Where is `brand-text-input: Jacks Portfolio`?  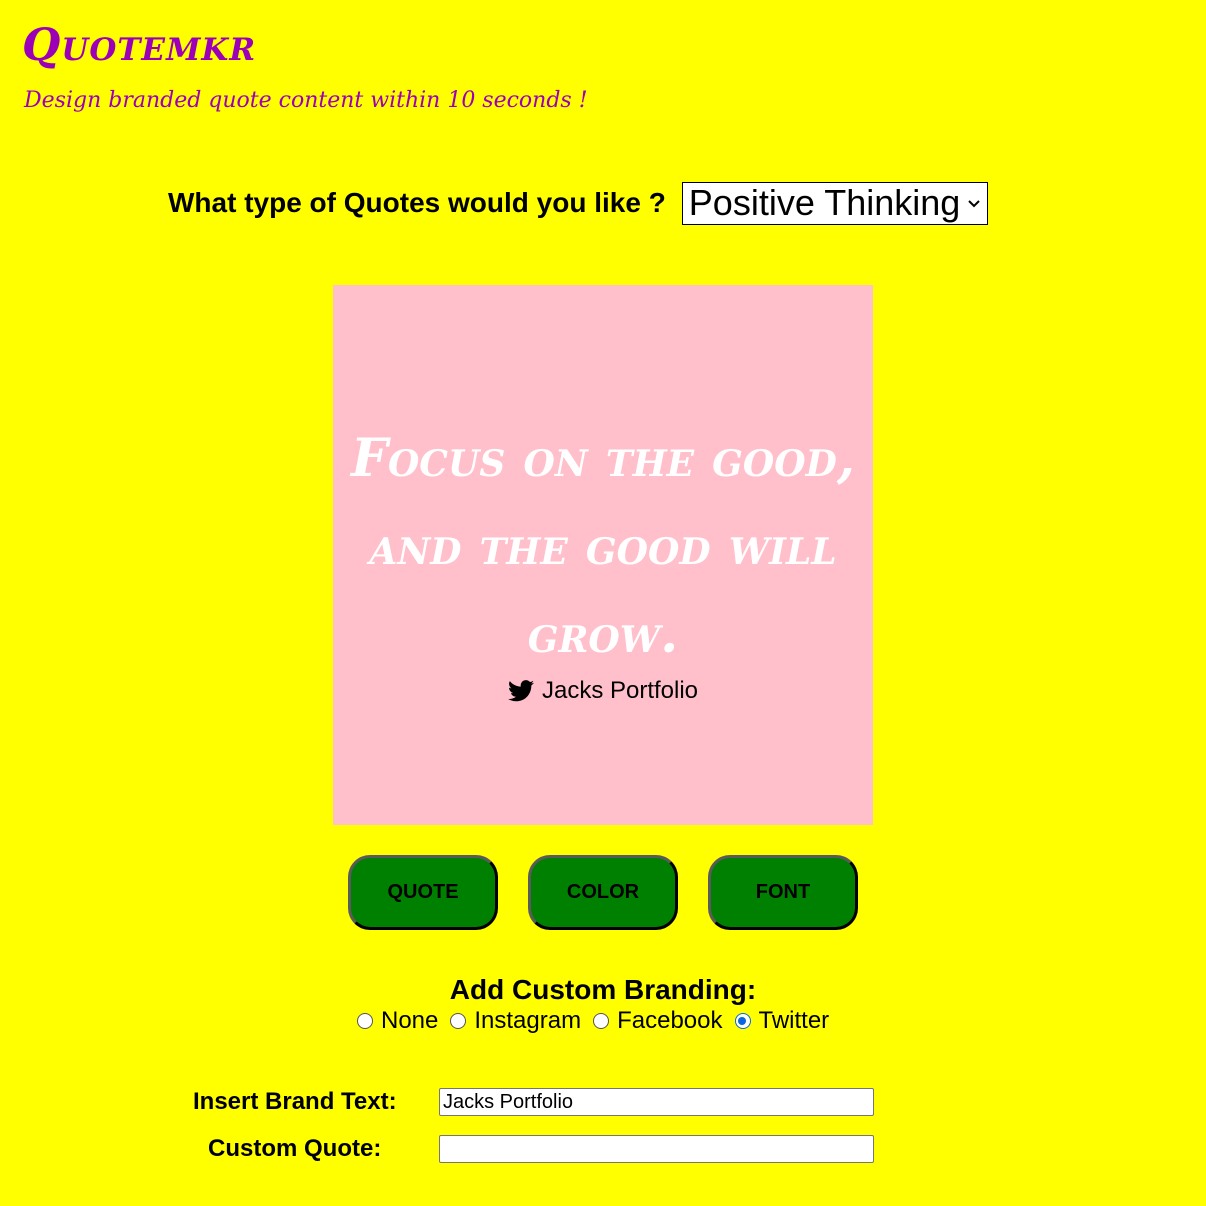 brand-text-input: Jacks Portfolio is located at coordinates (656, 1102).